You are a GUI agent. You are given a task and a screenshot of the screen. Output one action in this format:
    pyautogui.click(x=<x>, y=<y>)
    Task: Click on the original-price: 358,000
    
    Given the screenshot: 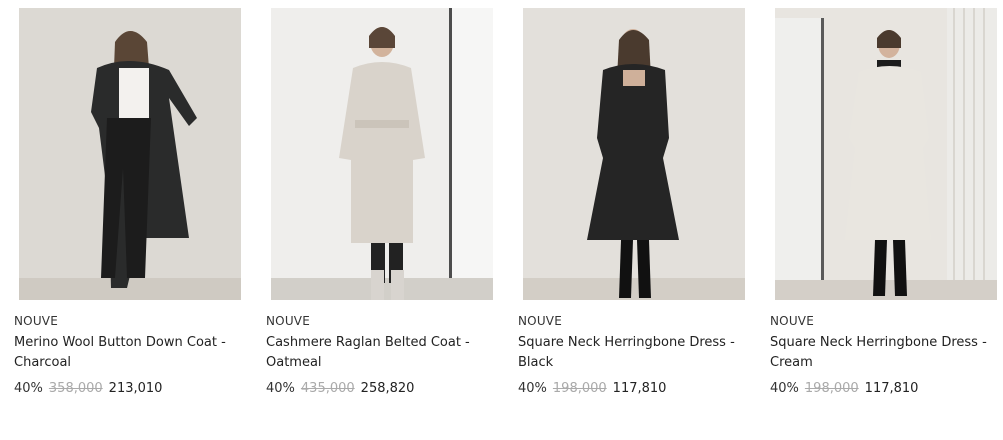 What is the action you would take?
    pyautogui.click(x=75, y=388)
    